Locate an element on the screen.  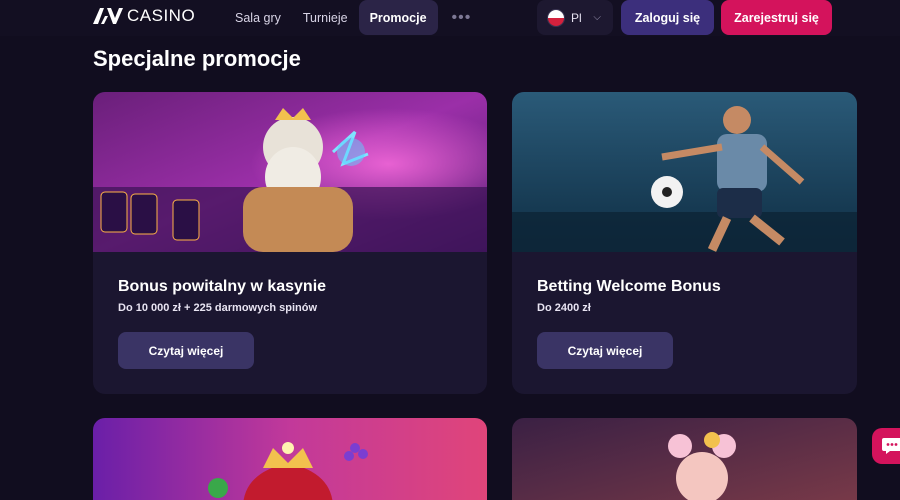
promo-title: Bonus powitalny w kasynie is located at coordinates (222, 286).